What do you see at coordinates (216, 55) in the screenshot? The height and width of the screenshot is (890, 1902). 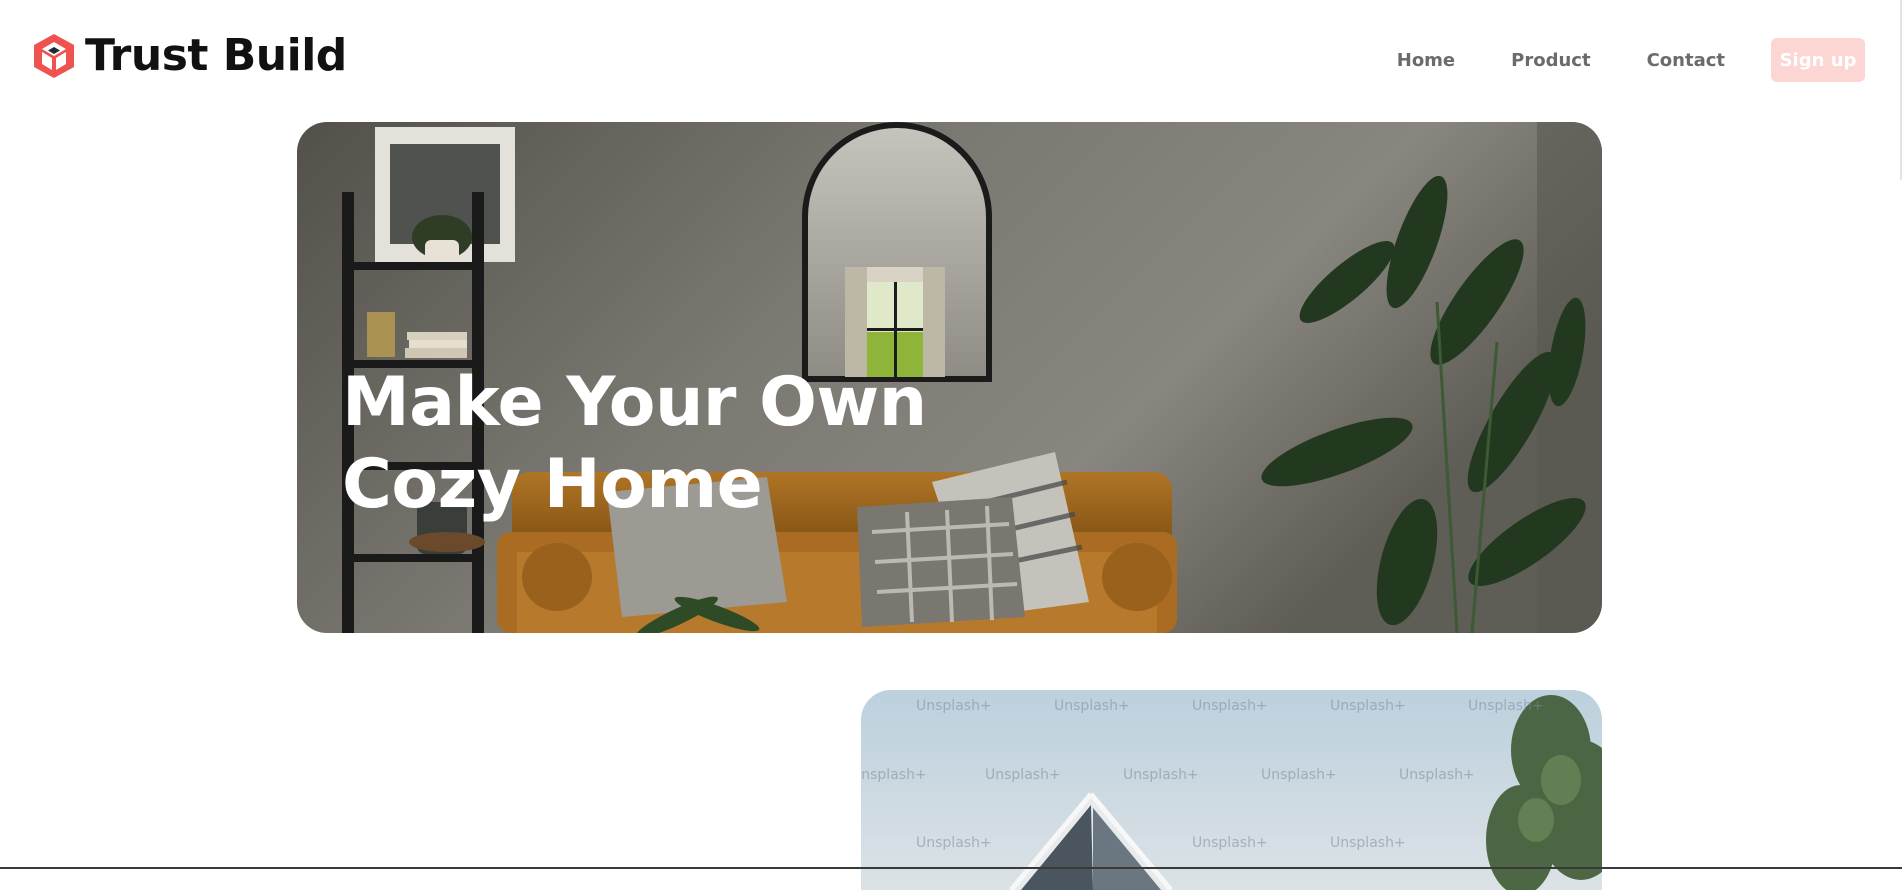 I see `brand-name: Trust Build` at bounding box center [216, 55].